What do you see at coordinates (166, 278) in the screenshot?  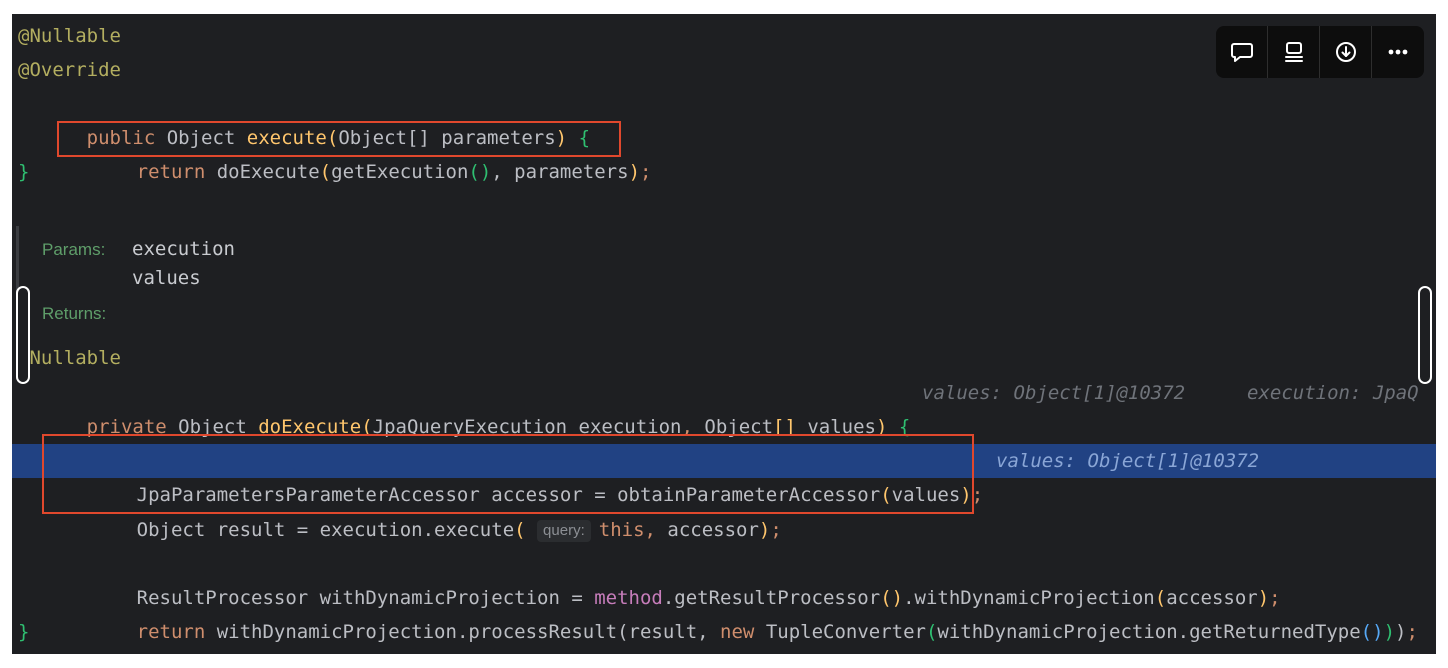 I see `doc-param: values` at bounding box center [166, 278].